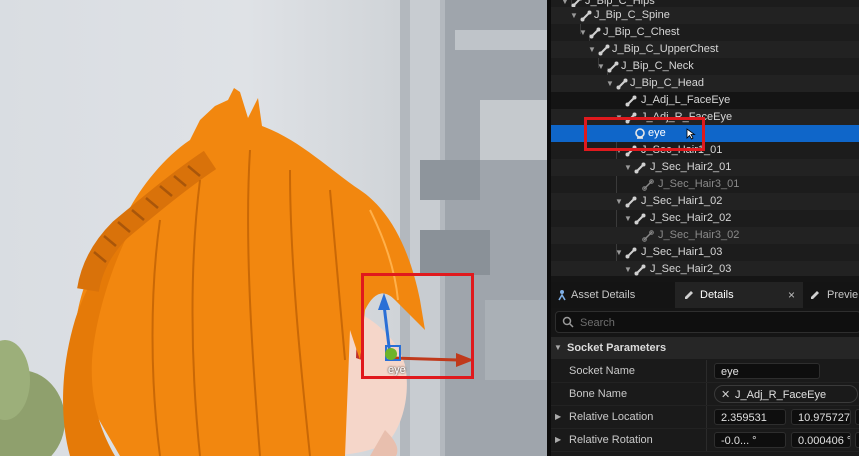 The width and height of the screenshot is (859, 456). Describe the element at coordinates (705, 15) in the screenshot. I see `tree-row-spine: ▼ J_Bip_C_Spine` at that location.